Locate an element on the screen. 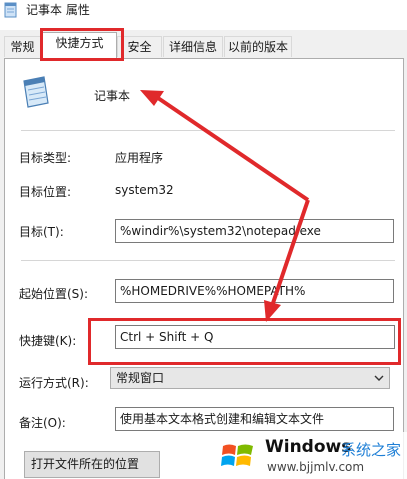  shortcut-name: 记事本 is located at coordinates (112, 96).